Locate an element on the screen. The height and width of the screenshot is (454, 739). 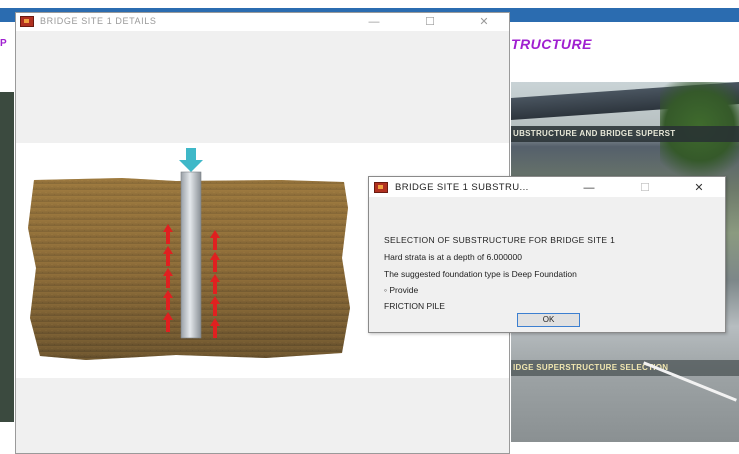
hard-strata-depth-text: Hard strata is at a depth of 6.000000 is located at coordinates (453, 257).